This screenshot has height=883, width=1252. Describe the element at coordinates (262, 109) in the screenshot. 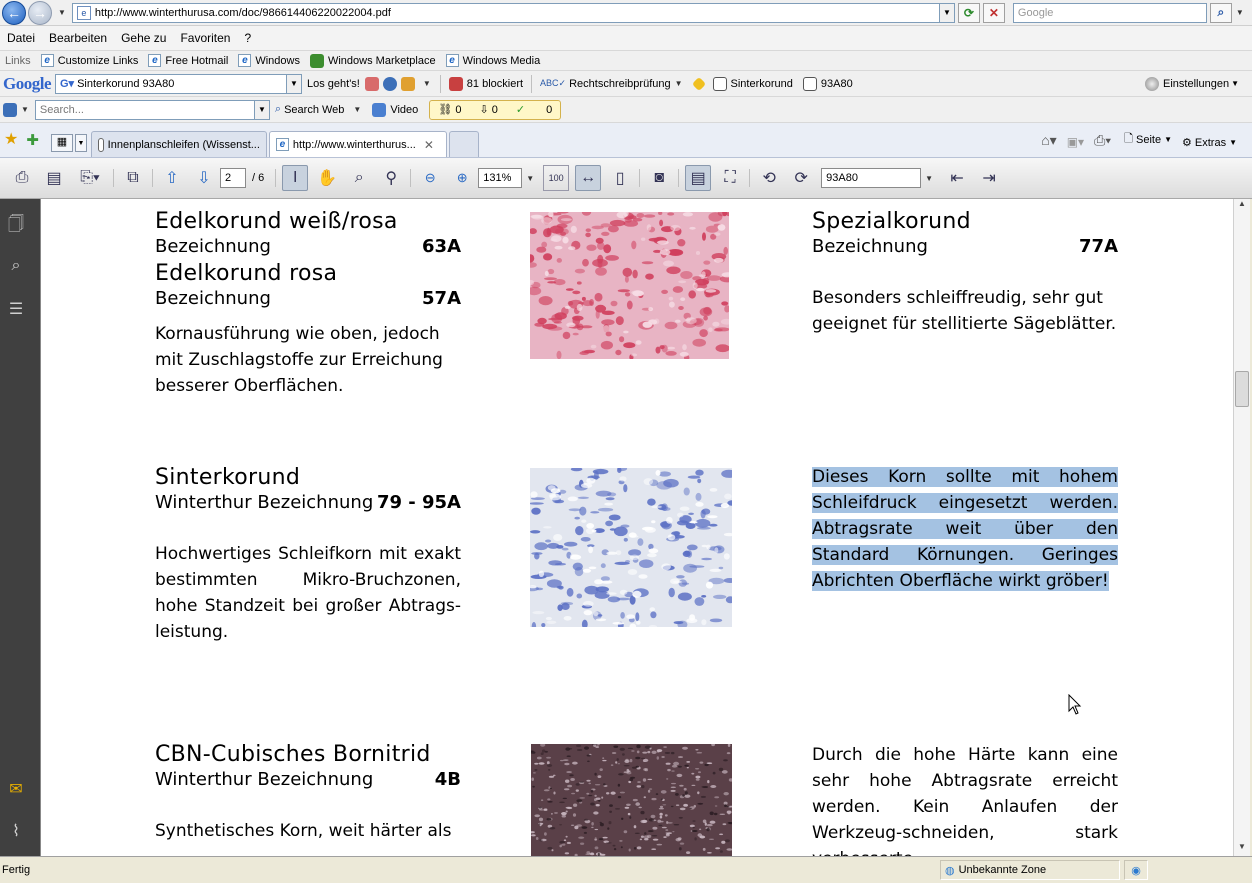

I see `toolbar-search-dropdown-icon: ▼` at that location.